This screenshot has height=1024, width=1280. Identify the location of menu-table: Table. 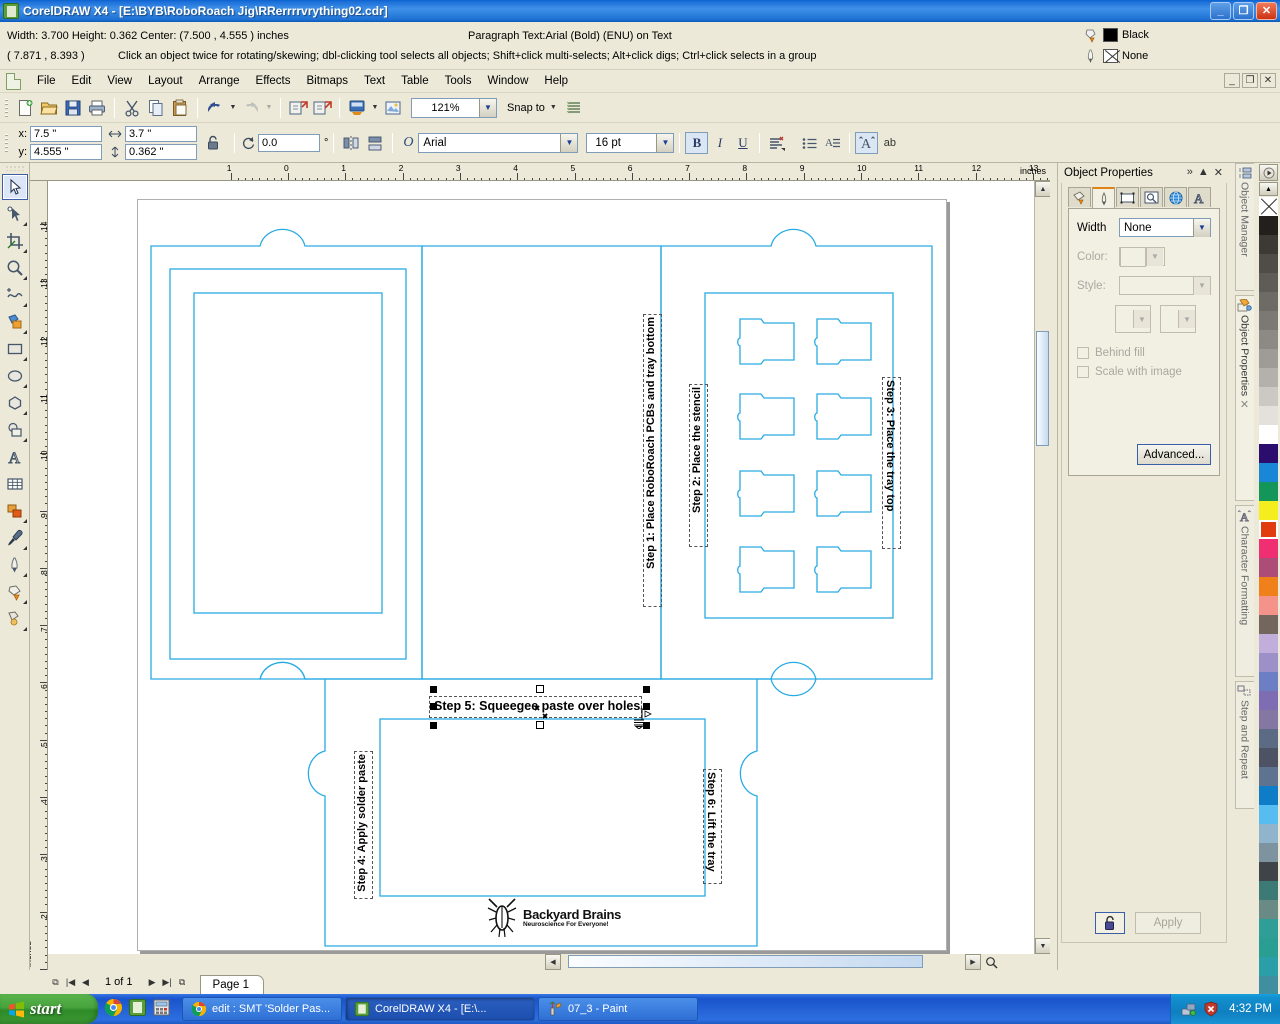
(415, 81).